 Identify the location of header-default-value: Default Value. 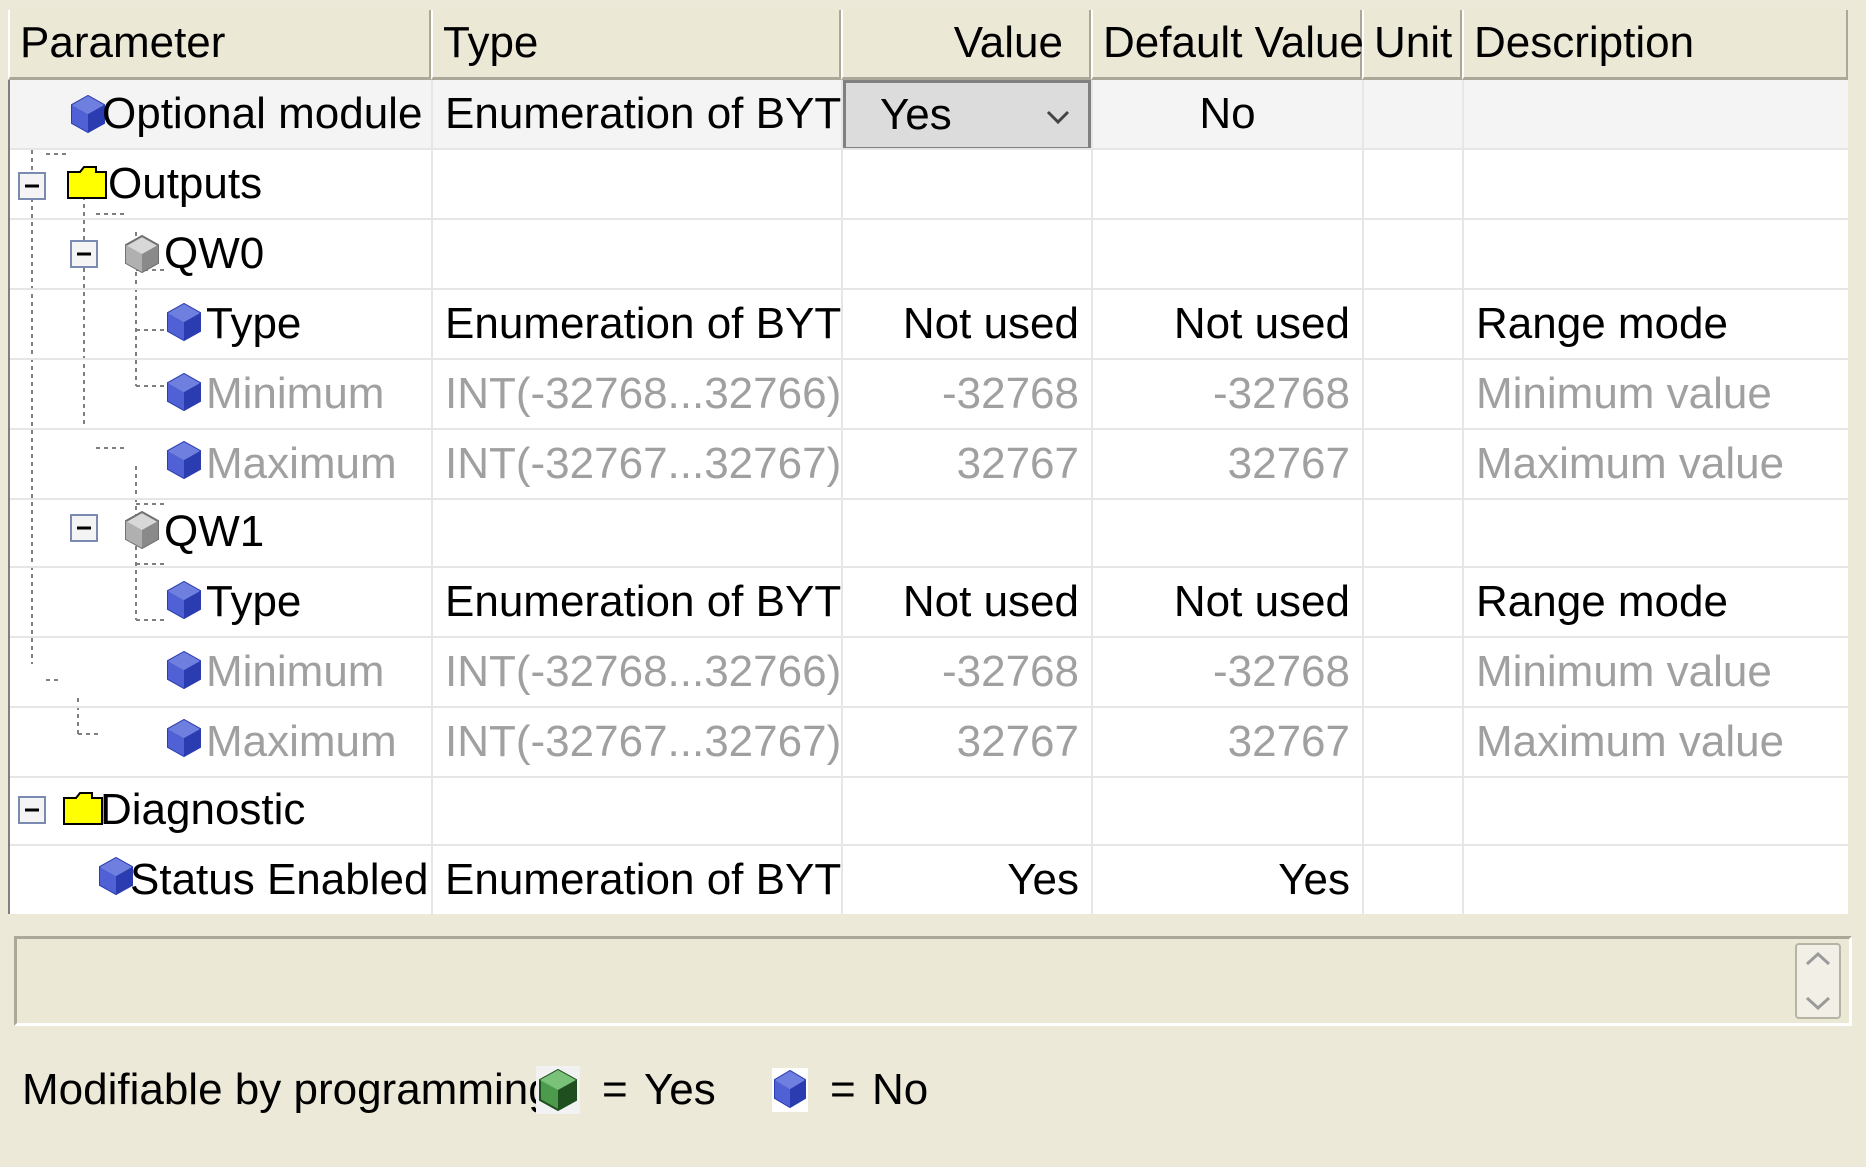
(1227, 45).